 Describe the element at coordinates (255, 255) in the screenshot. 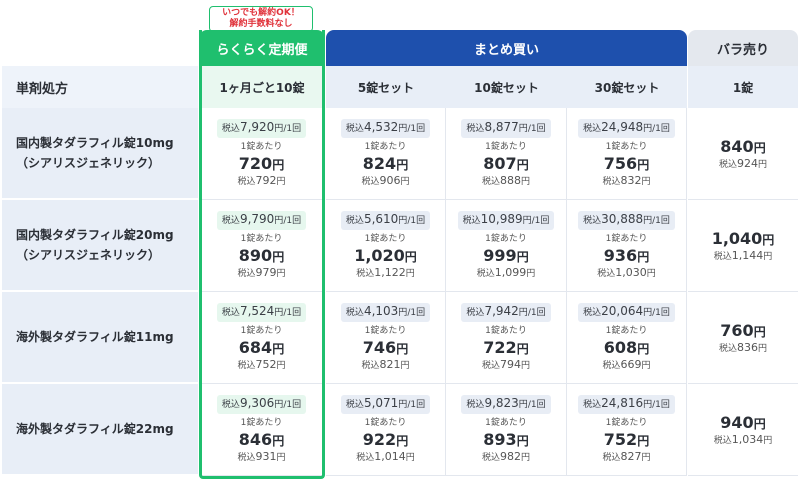

I see `unit-price-value: 890` at that location.